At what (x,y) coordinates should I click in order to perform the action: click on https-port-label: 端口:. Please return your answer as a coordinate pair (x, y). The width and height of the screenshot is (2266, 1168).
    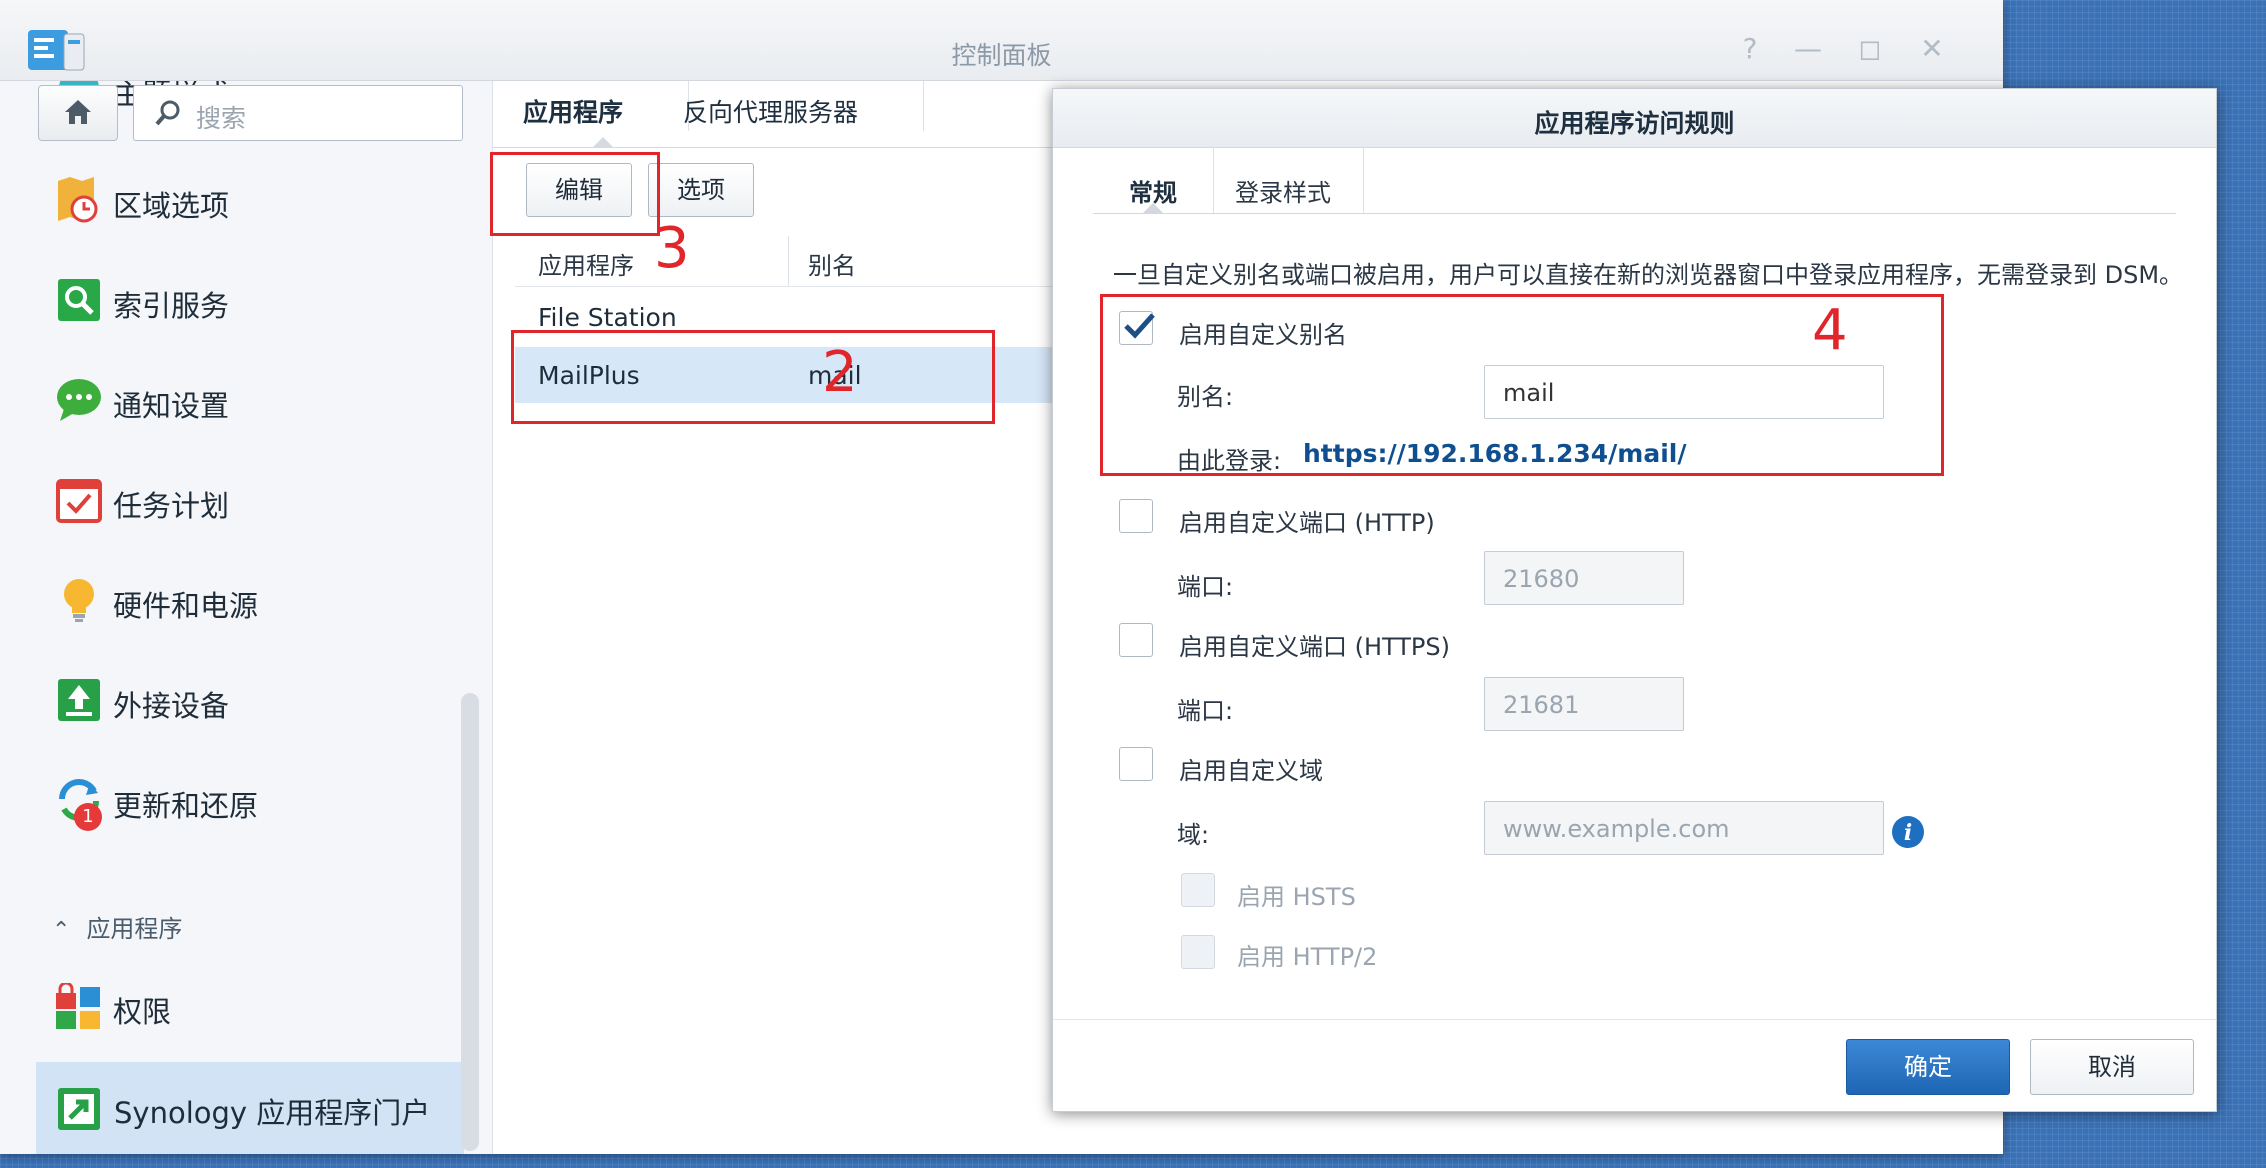
    Looking at the image, I should click on (1205, 711).